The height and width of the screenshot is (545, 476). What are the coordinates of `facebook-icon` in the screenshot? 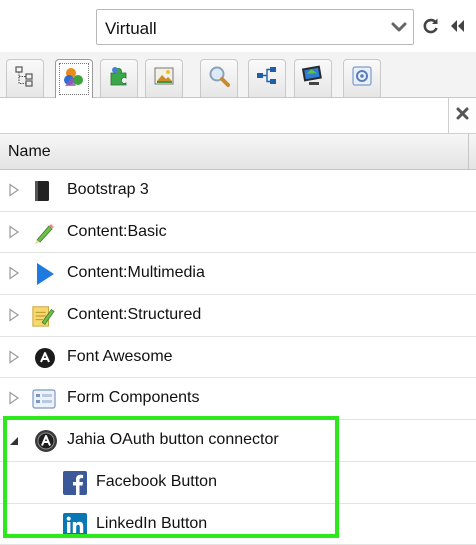 It's located at (75, 483).